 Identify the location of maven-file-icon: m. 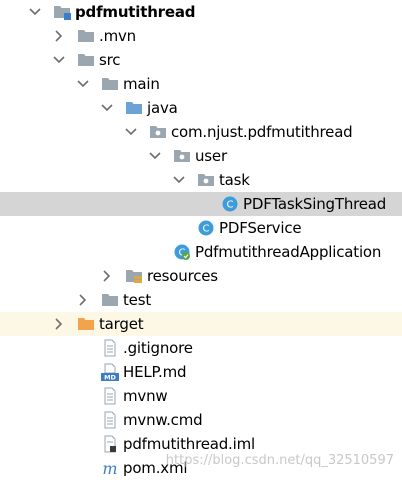
(110, 468).